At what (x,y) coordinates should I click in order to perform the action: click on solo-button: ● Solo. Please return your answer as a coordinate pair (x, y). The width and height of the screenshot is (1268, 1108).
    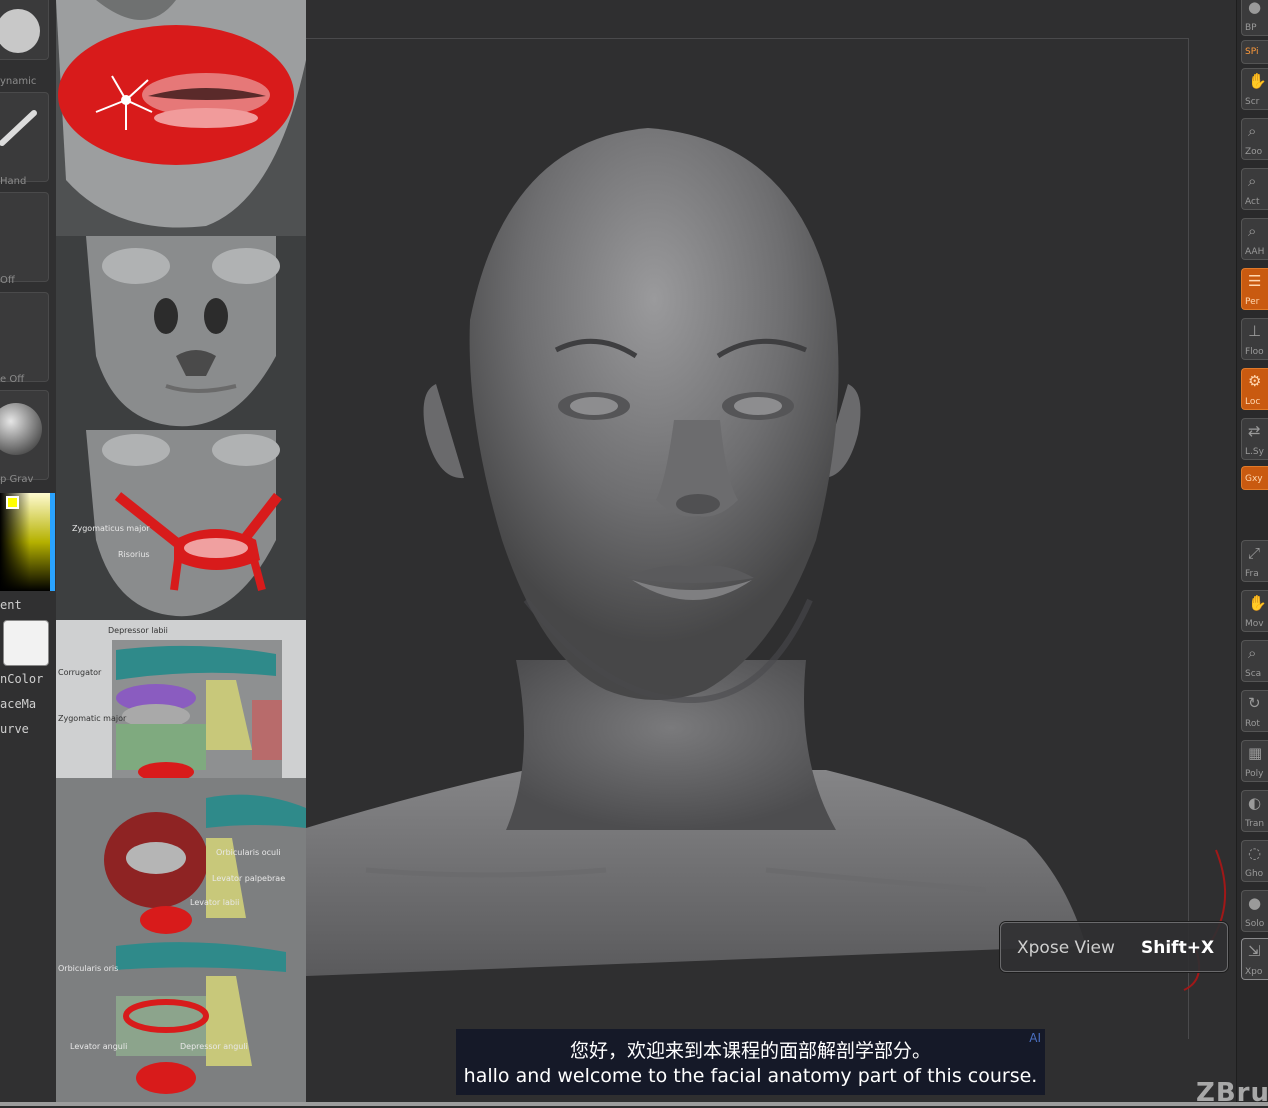
    Looking at the image, I should click on (1254, 911).